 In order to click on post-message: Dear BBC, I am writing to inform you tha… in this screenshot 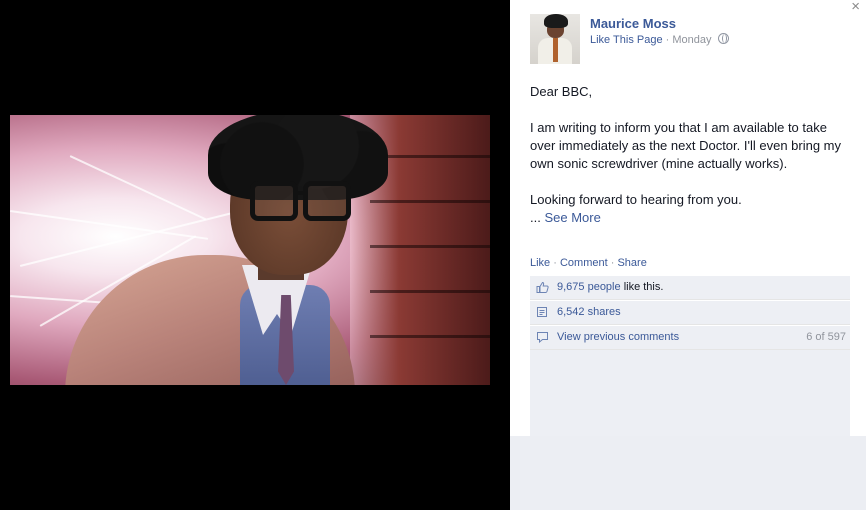, I will do `click(692, 164)`.